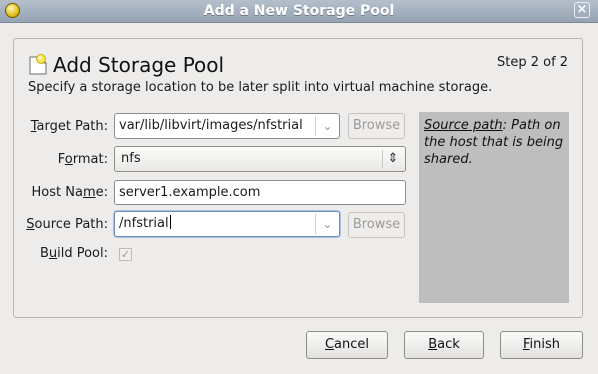 The image size is (598, 374). I want to click on title-bar: Add a New Storage Pool ×, so click(299, 11).